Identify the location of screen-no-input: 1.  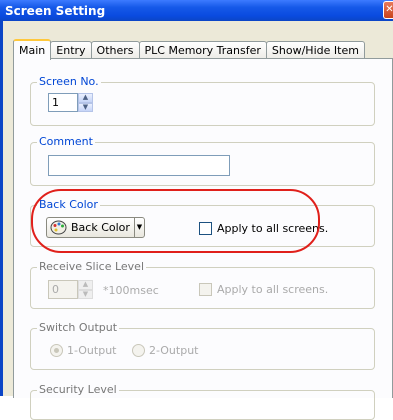
(63, 102).